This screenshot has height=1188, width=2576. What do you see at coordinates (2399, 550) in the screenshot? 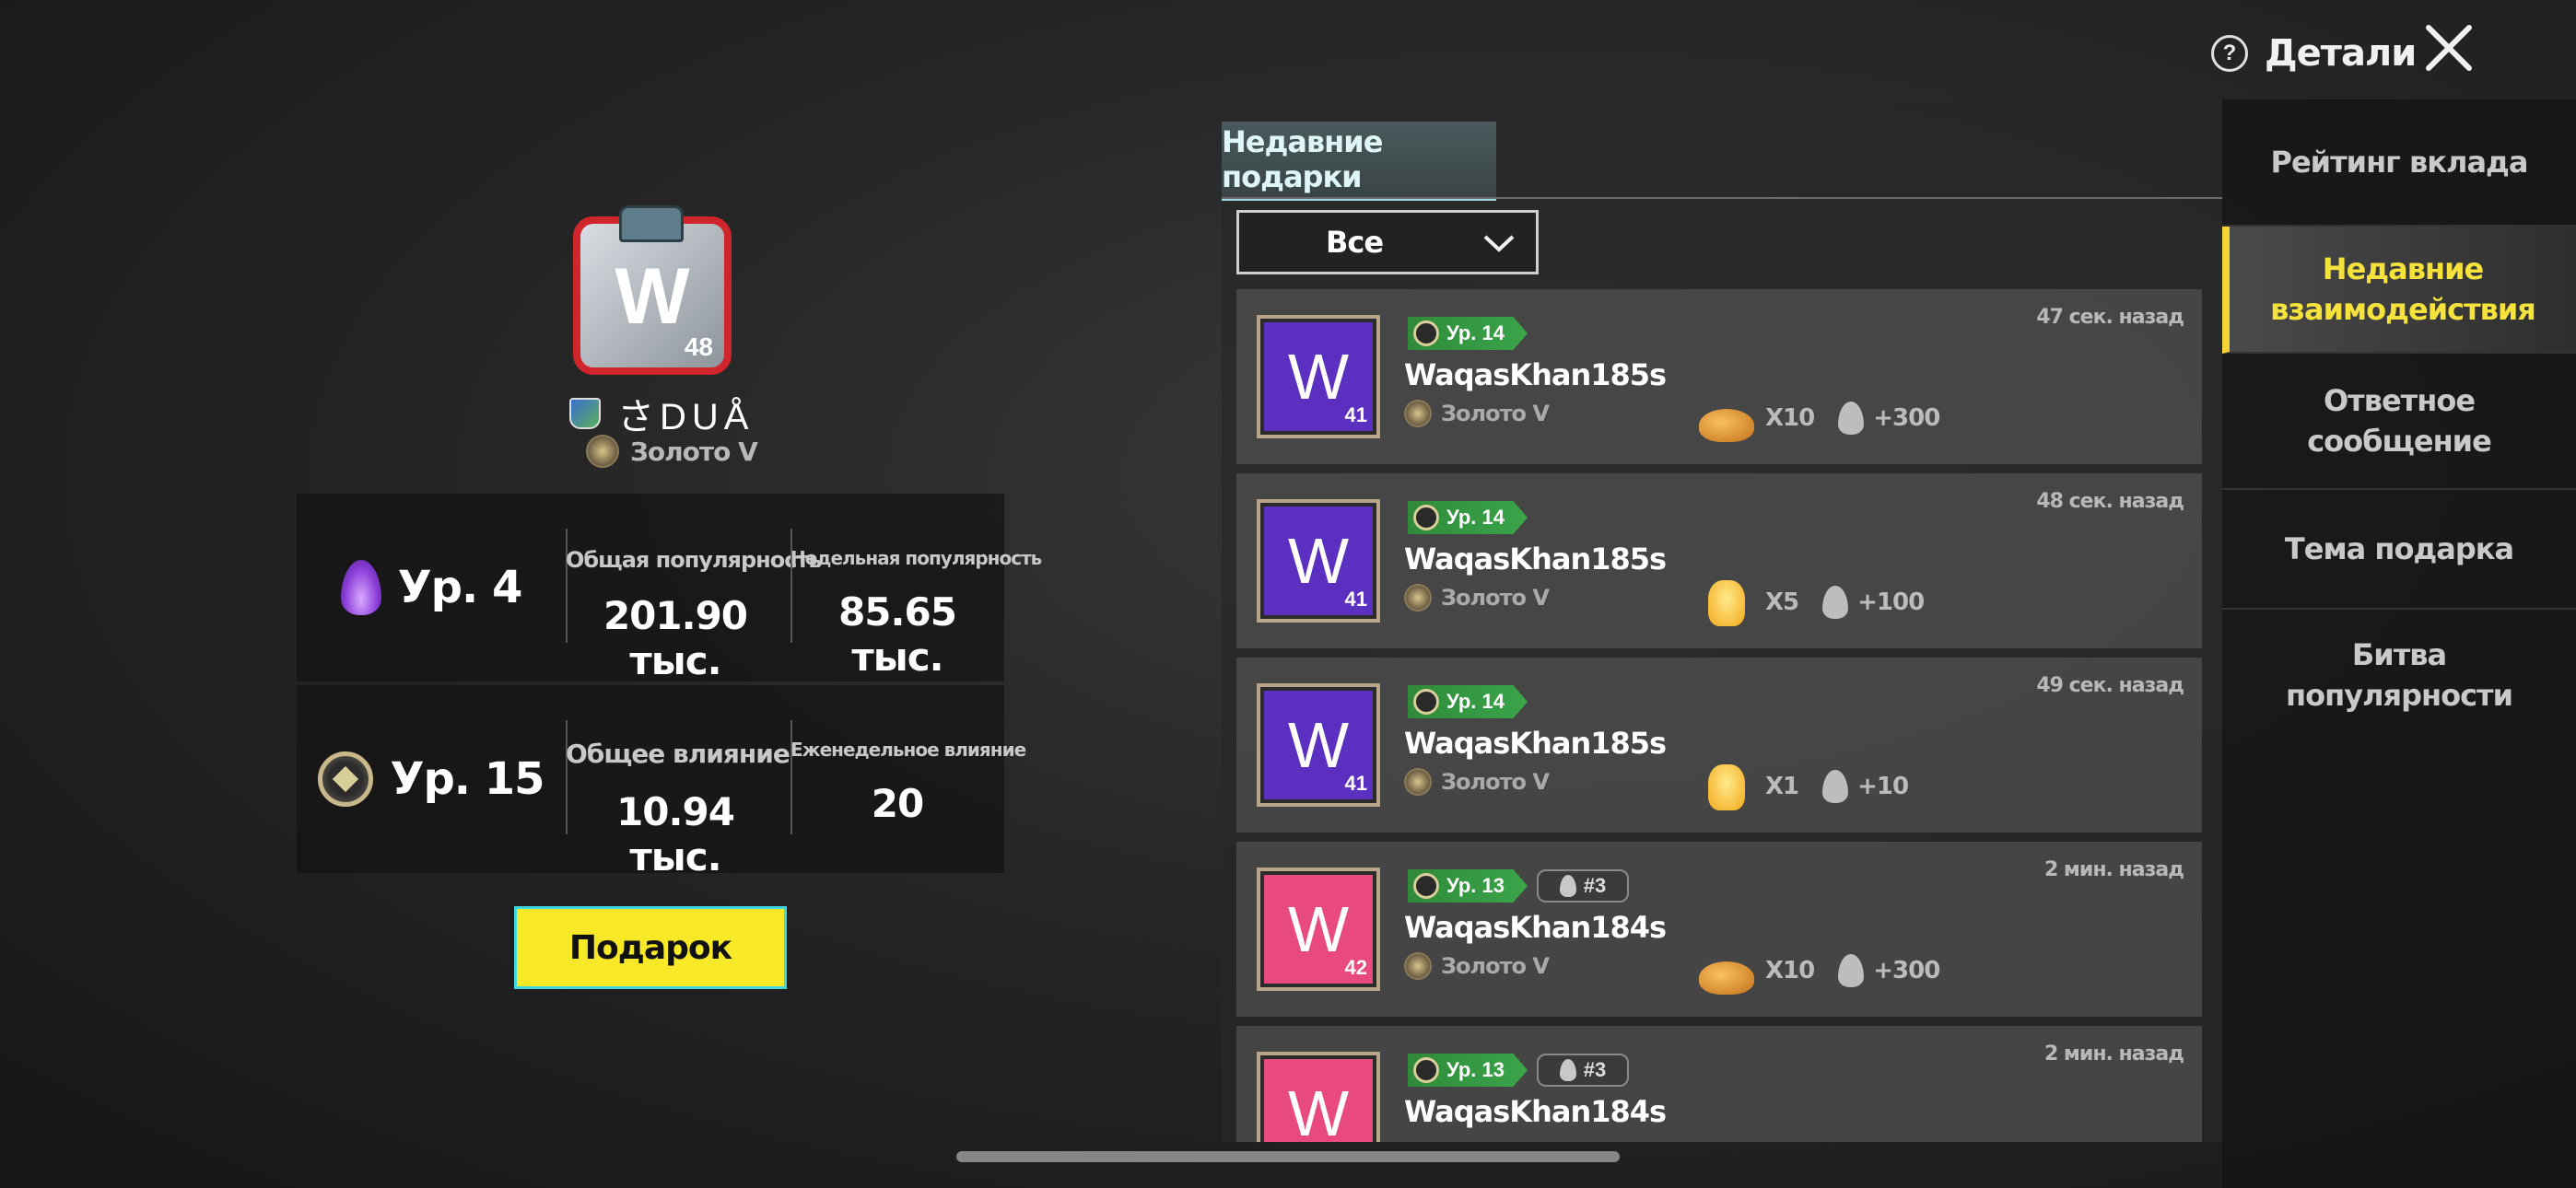
I see `nav-gift-theme: Тема подарка` at bounding box center [2399, 550].